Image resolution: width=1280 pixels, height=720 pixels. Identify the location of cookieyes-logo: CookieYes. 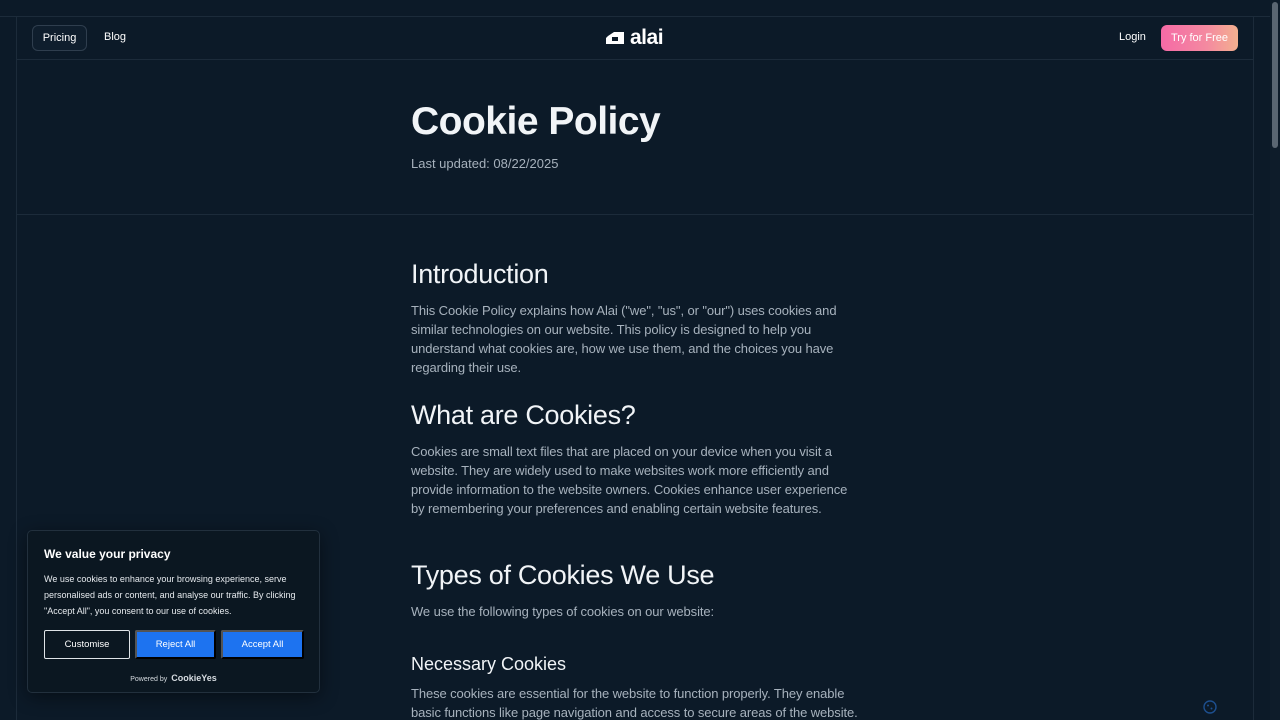
(194, 678).